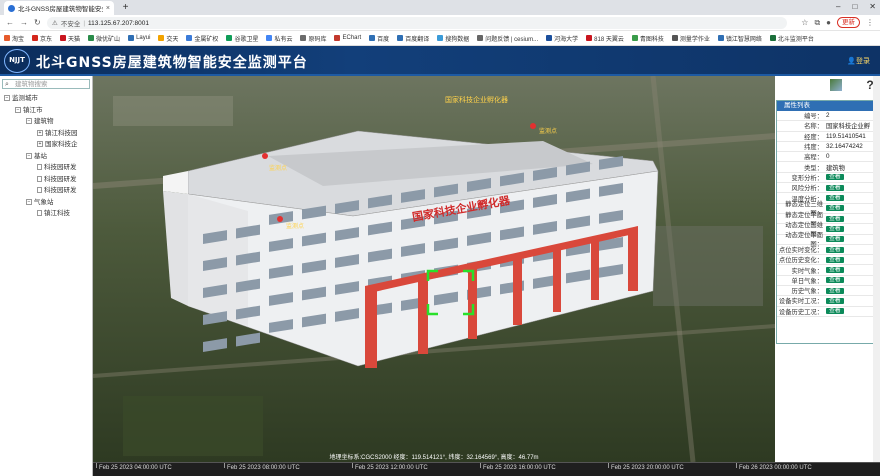  Describe the element at coordinates (379, 38) in the screenshot. I see `bookmark-item: 百度` at that location.